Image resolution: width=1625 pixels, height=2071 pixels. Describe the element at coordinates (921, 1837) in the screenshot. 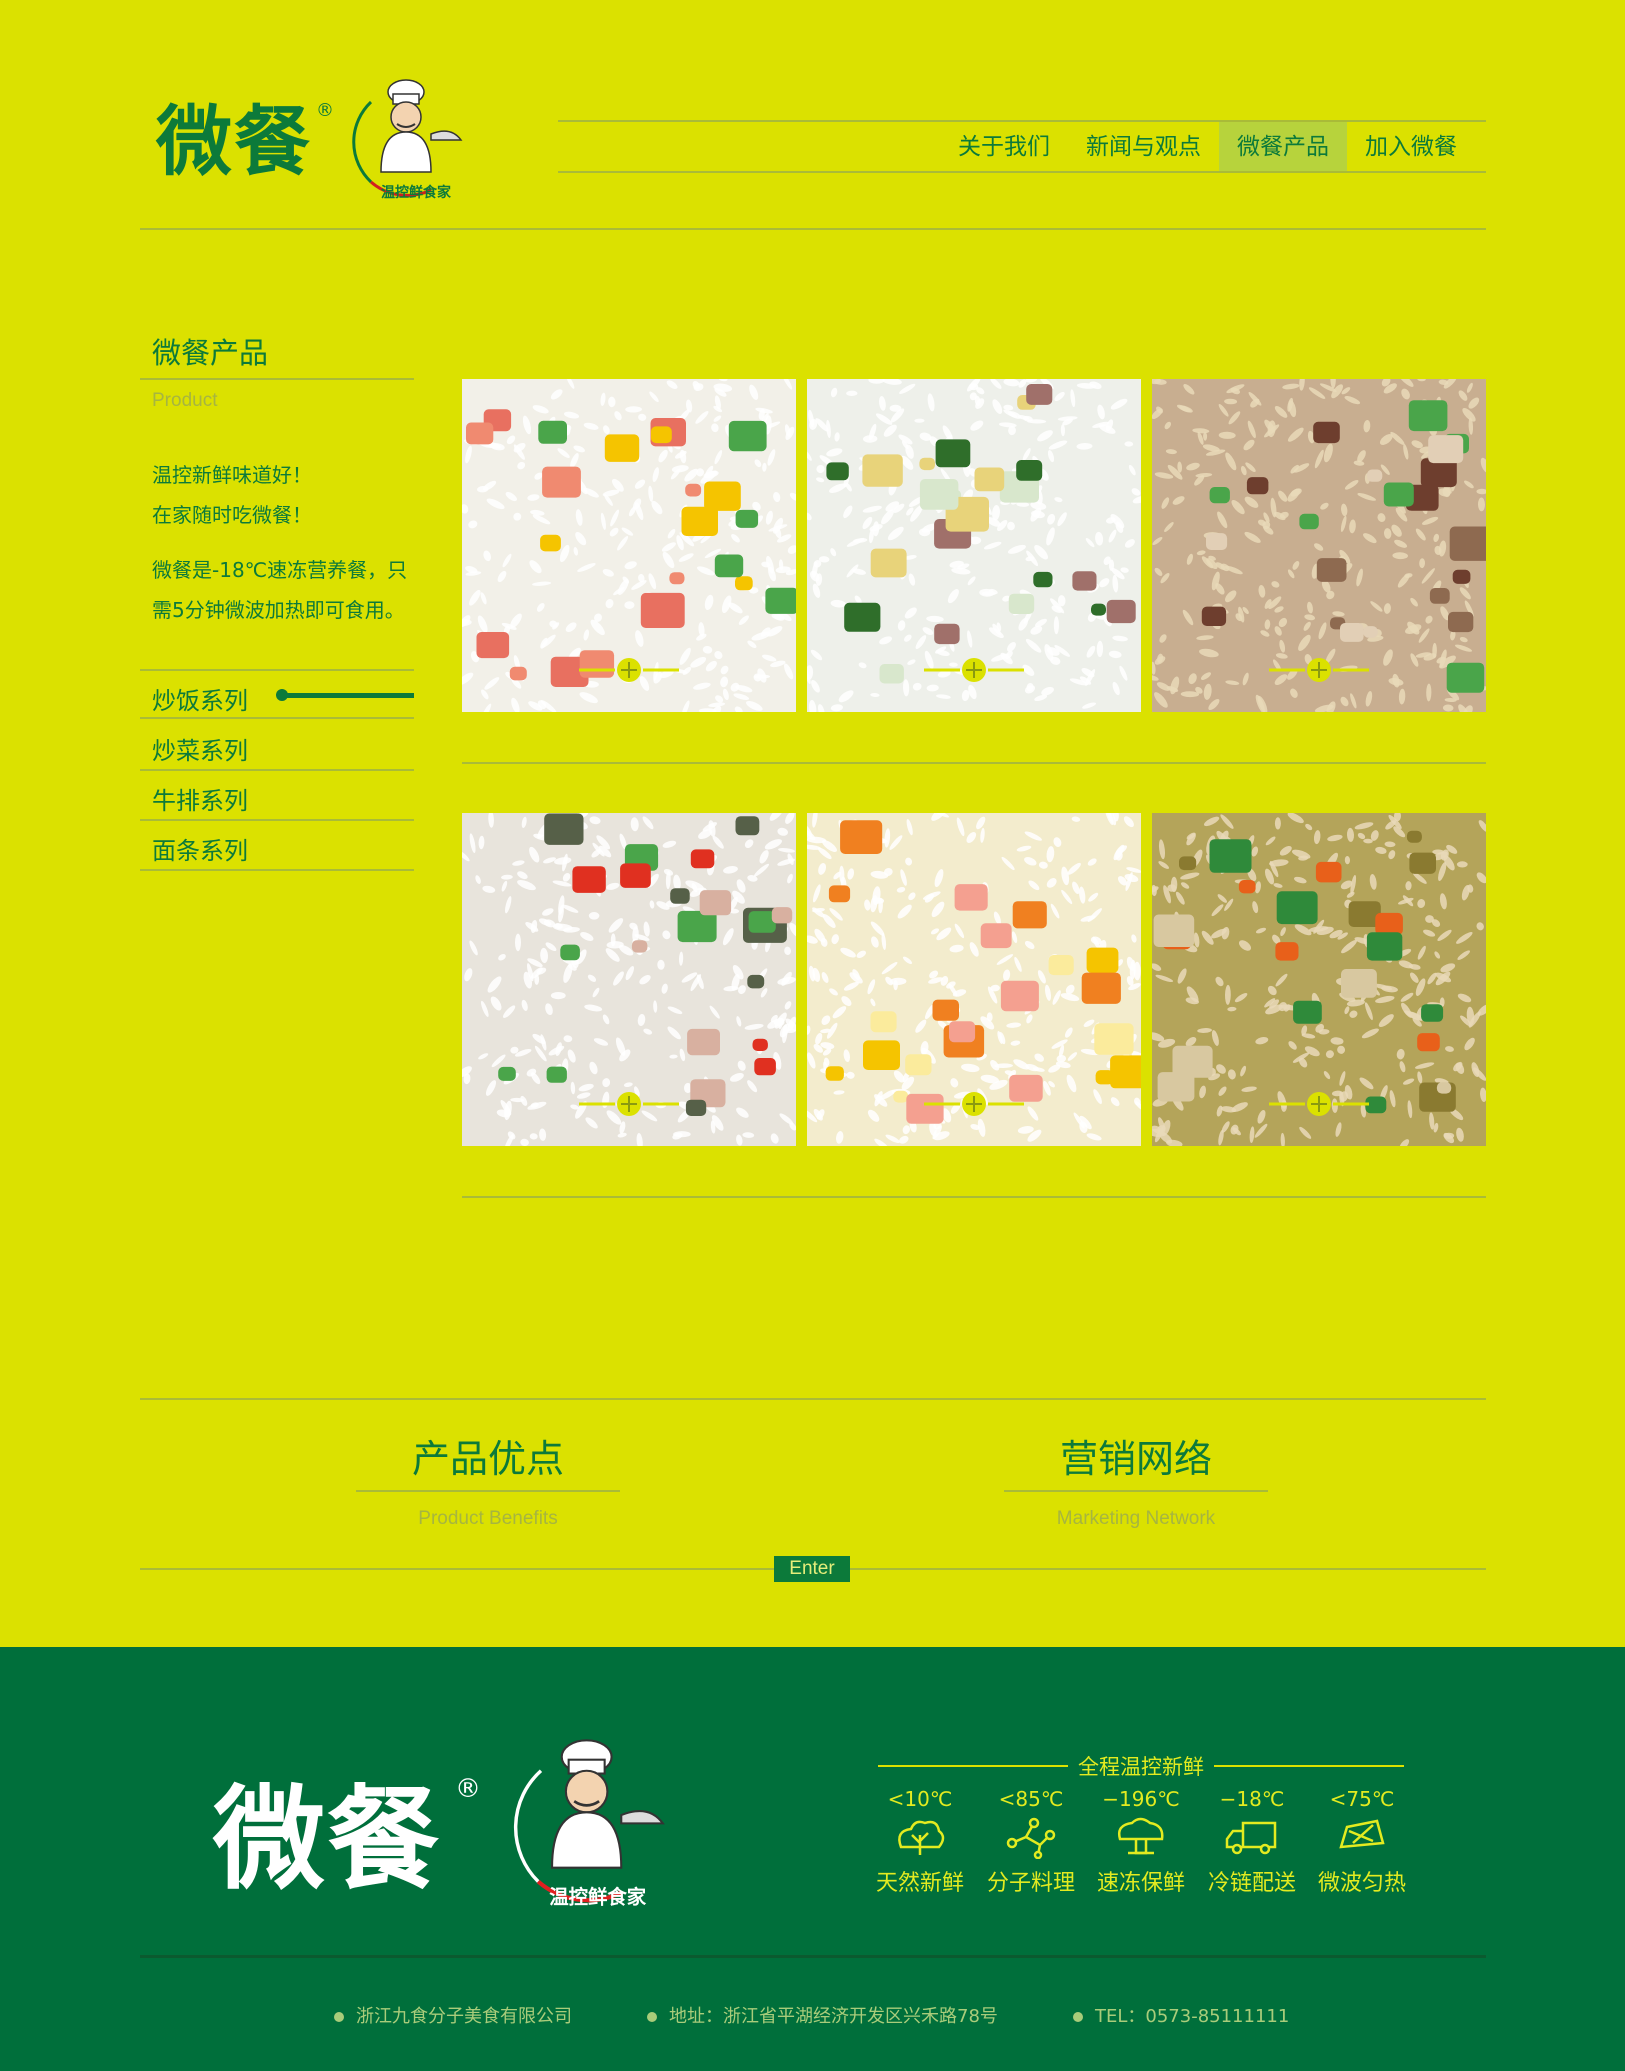

I see `lettuce-icon` at that location.